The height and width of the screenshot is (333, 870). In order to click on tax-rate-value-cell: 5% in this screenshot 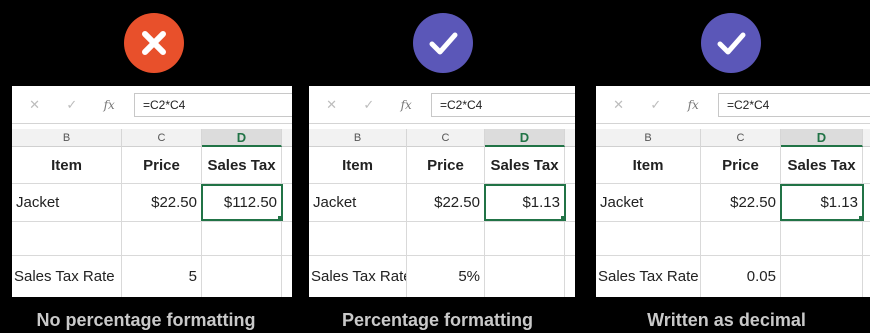, I will do `click(446, 276)`.